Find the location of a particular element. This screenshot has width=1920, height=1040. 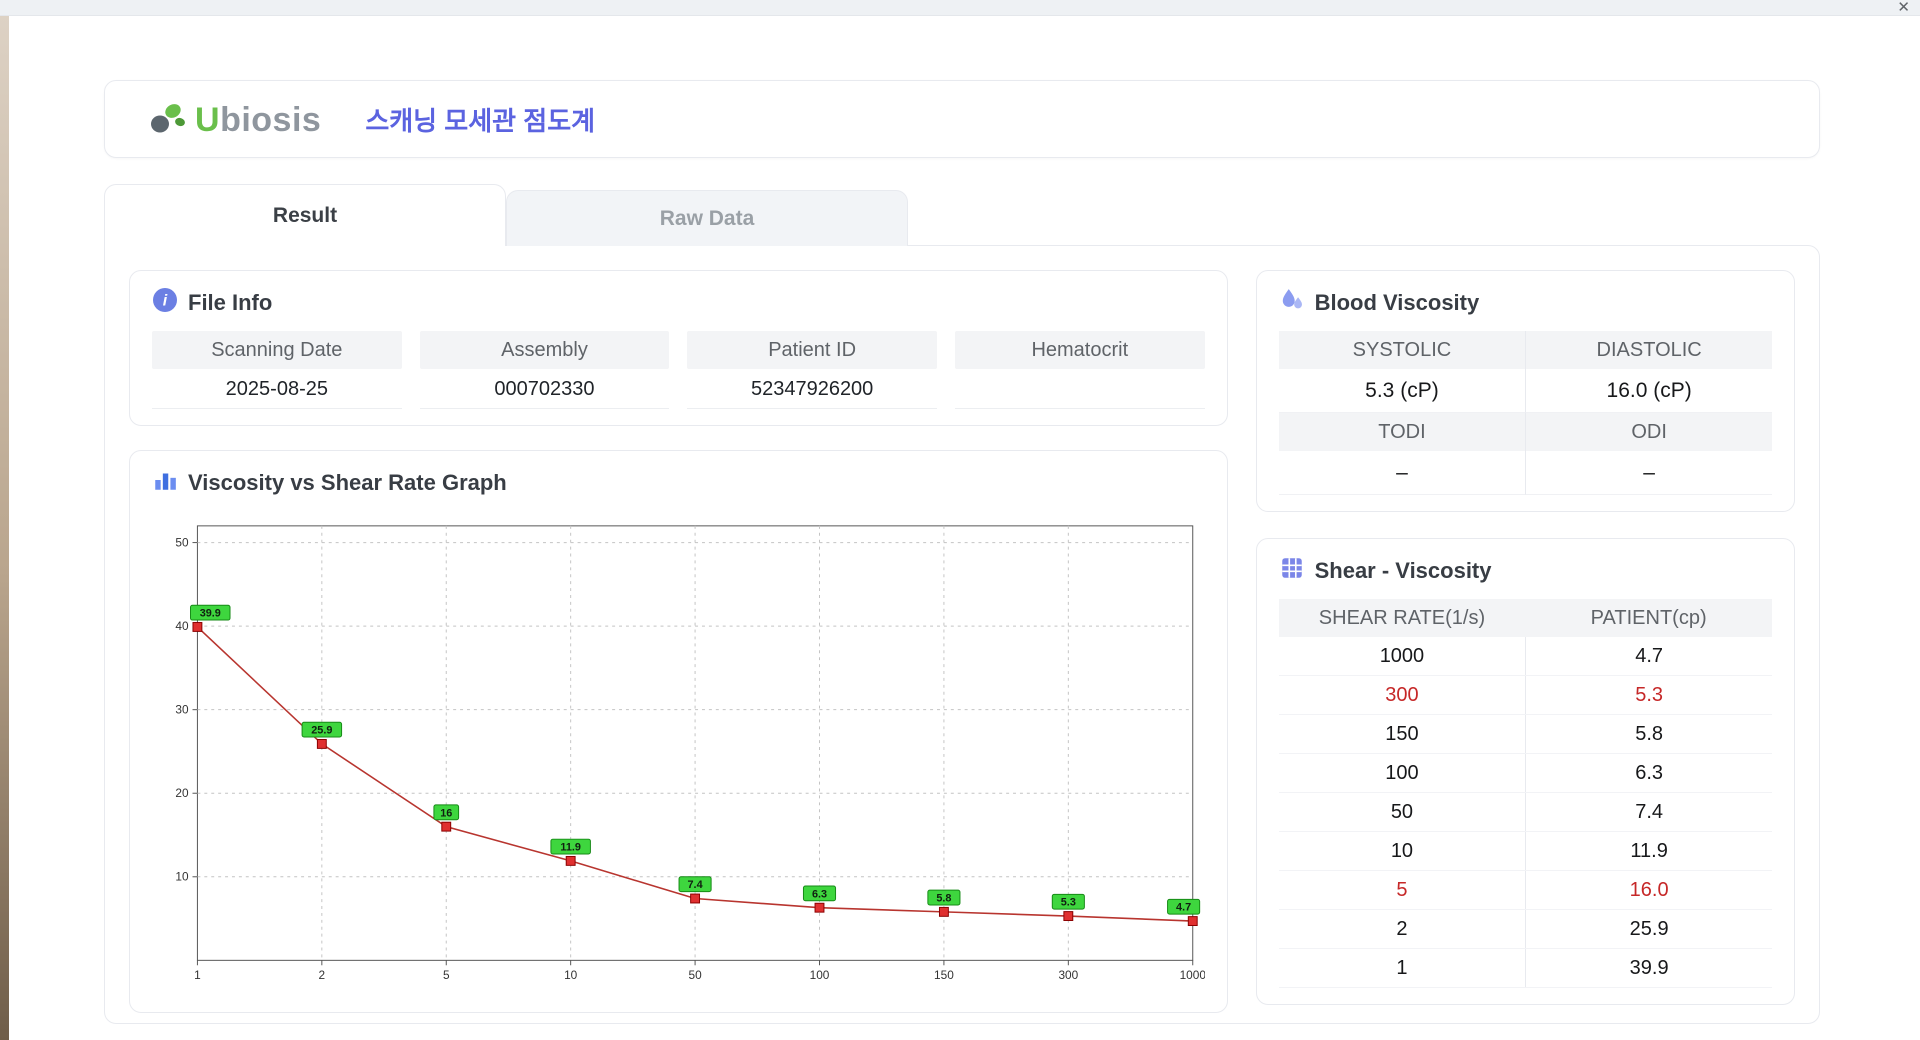

file-info-field: Assembly 000702330 is located at coordinates (544, 370).